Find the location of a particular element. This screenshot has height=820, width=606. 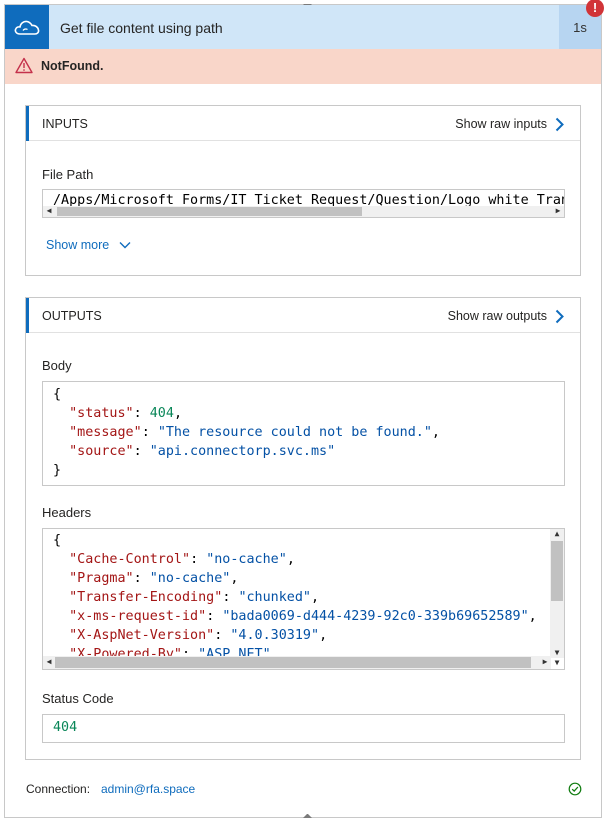

error-message: NotFound. is located at coordinates (72, 66).